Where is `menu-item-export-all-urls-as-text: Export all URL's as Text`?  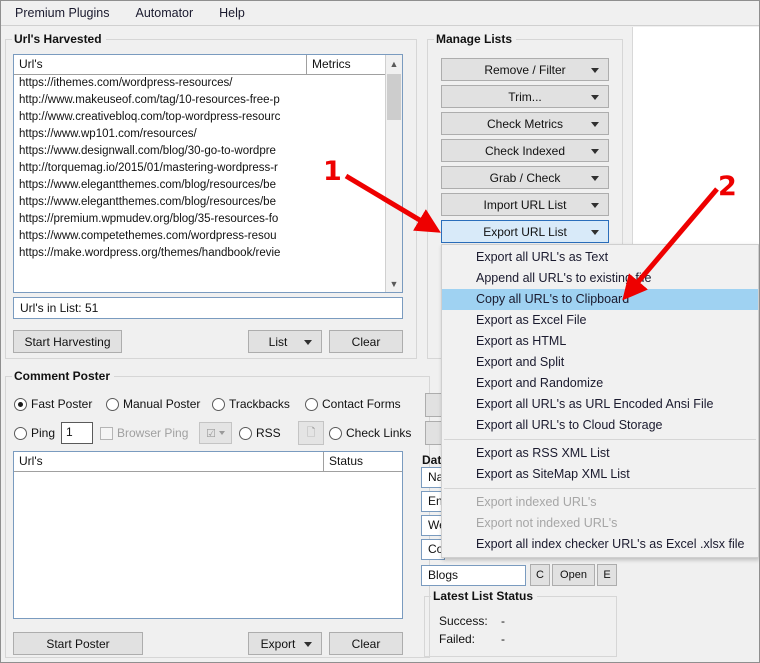
menu-item-export-all-urls-as-text: Export all URL's as Text is located at coordinates (600, 257).